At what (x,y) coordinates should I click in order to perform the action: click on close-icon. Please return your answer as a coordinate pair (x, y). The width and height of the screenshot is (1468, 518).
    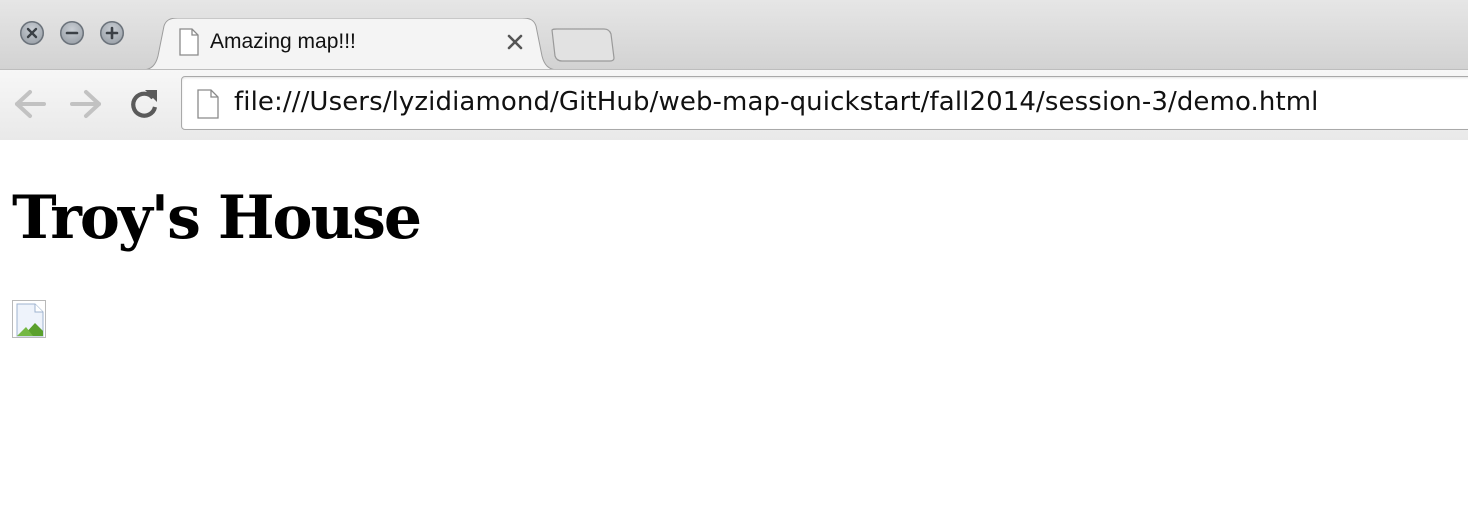
    Looking at the image, I should click on (32, 33).